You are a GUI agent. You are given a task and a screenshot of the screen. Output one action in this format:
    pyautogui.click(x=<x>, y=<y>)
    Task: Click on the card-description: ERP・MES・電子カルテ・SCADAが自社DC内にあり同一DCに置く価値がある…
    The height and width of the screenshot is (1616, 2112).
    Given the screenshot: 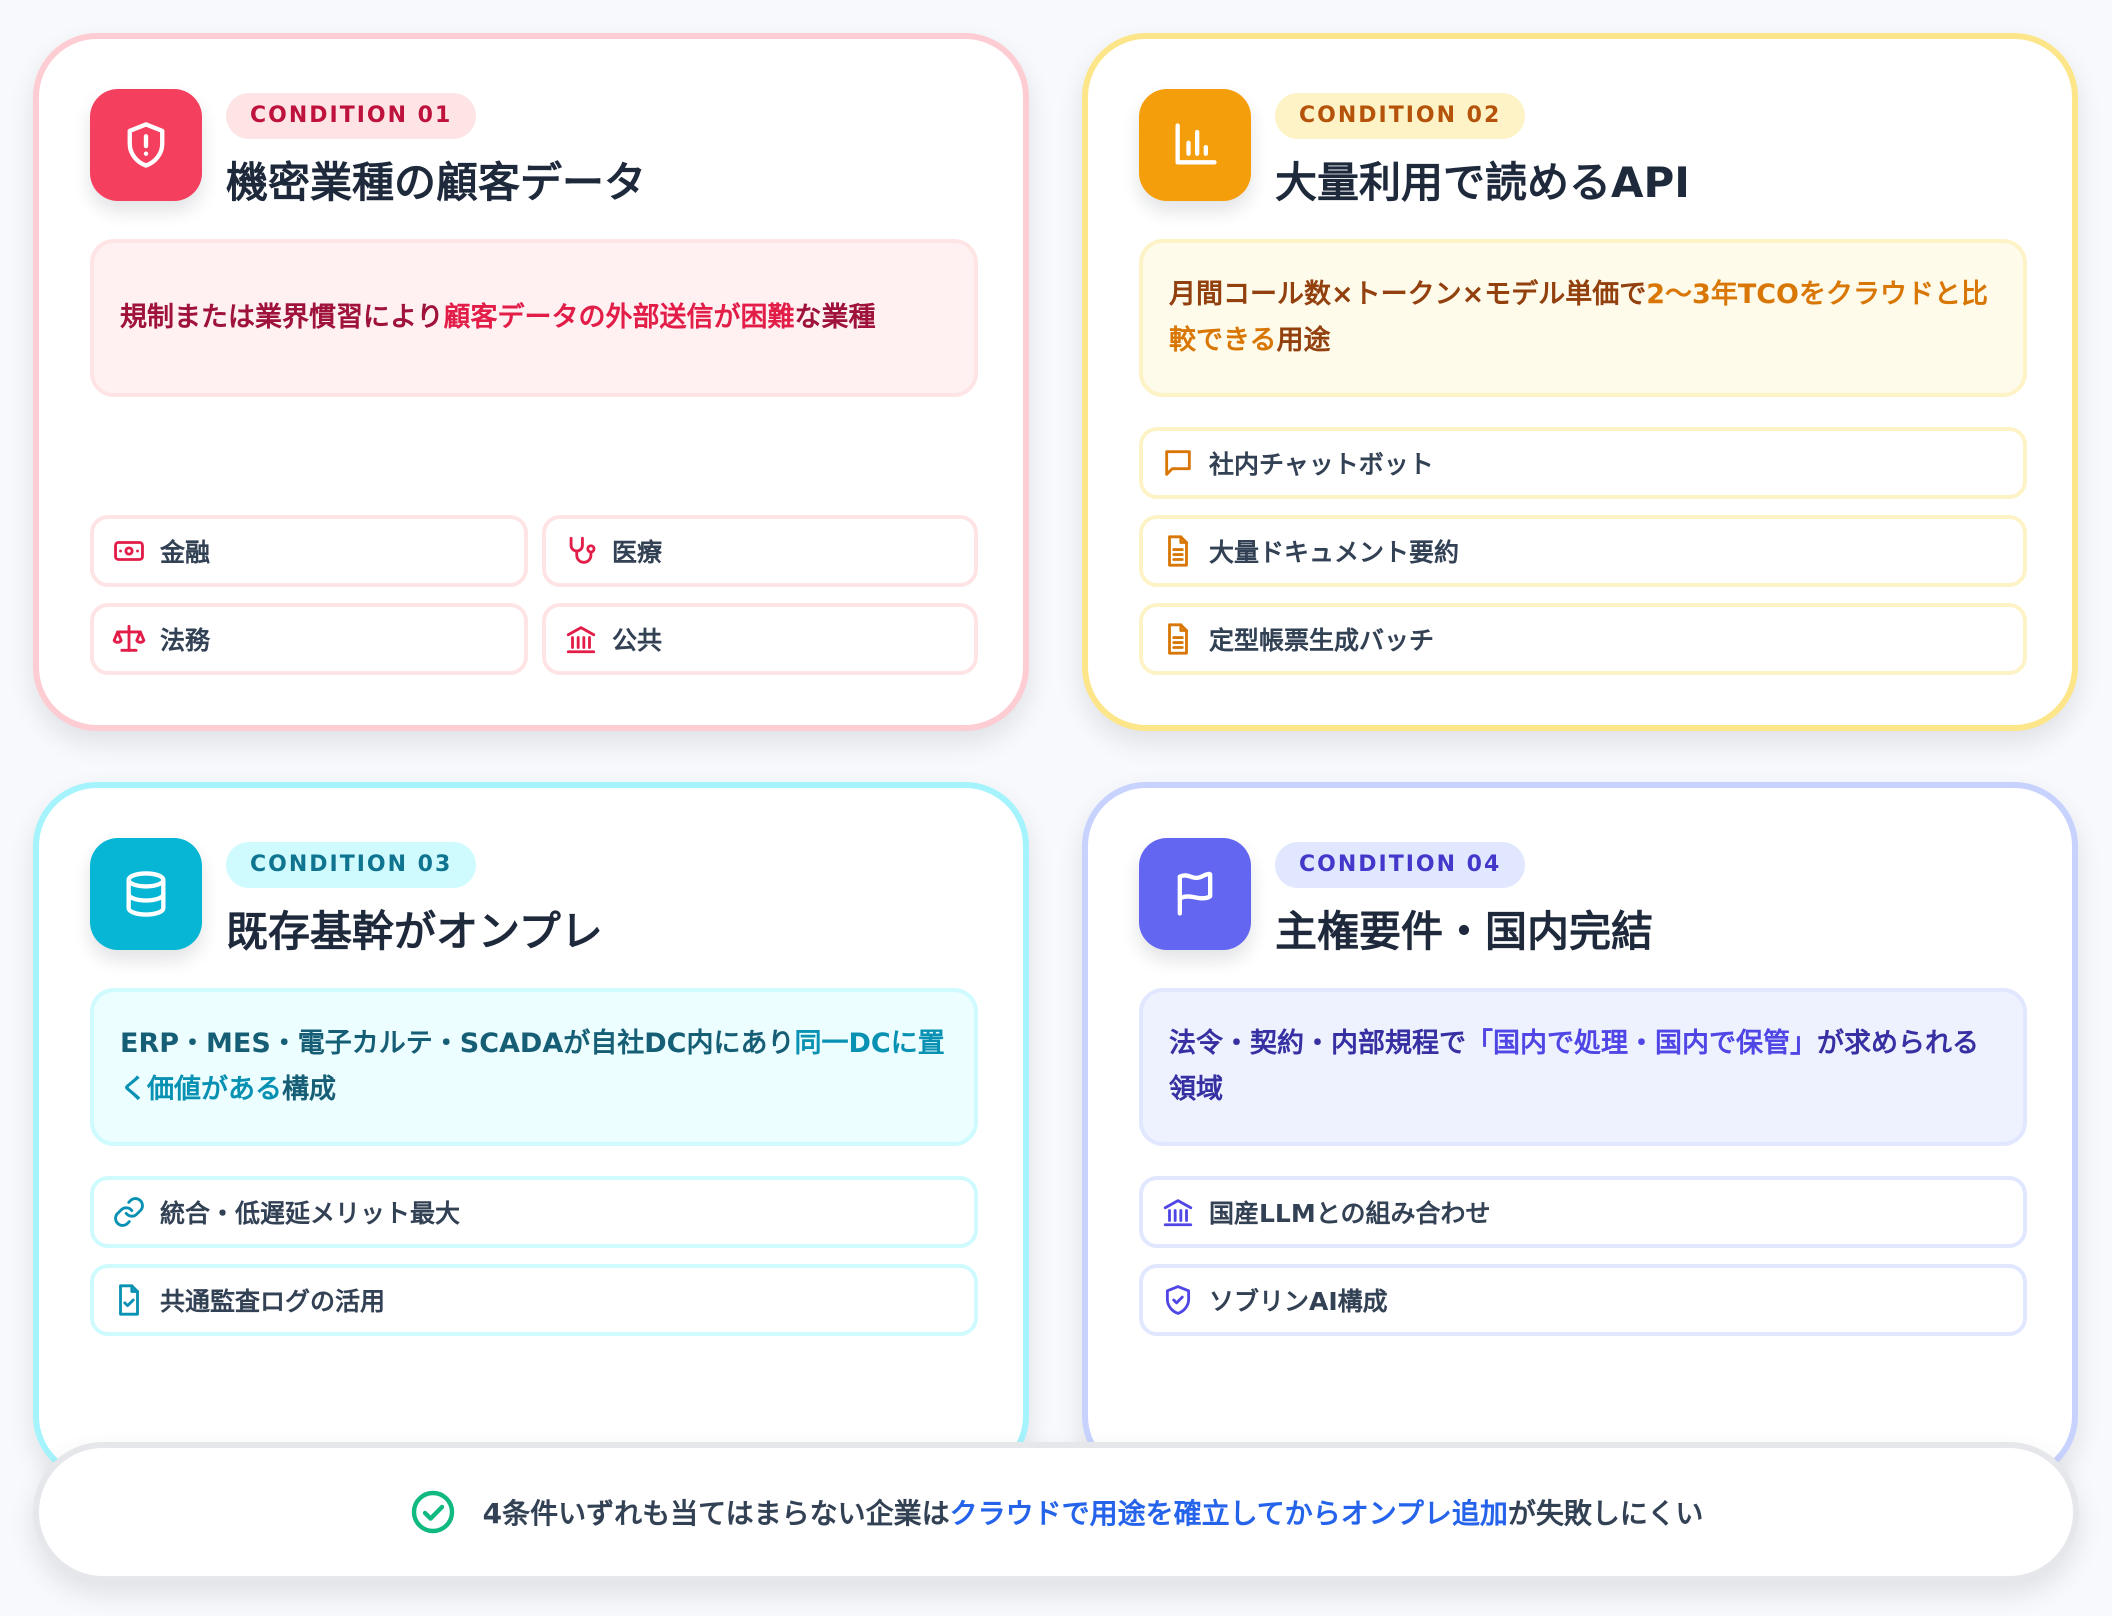 What is the action you would take?
    pyautogui.click(x=534, y=1067)
    